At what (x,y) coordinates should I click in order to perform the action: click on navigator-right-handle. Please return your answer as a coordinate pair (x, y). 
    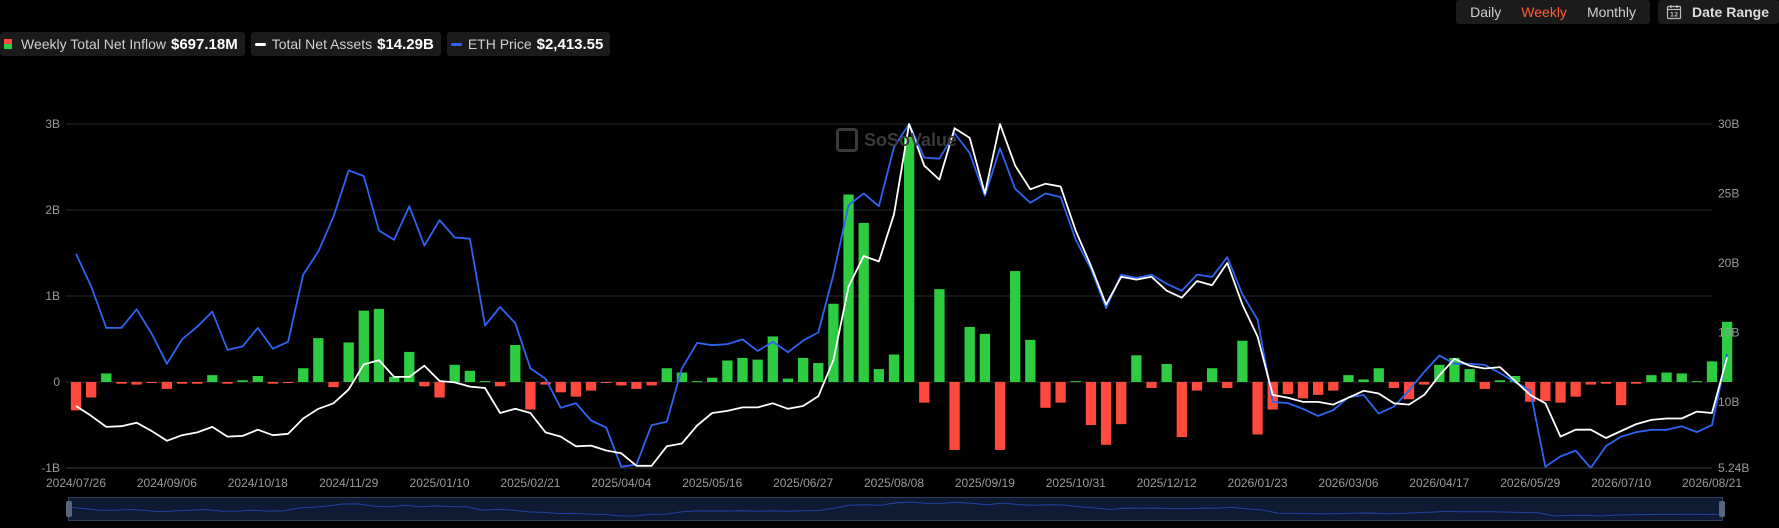
    Looking at the image, I should click on (1722, 509).